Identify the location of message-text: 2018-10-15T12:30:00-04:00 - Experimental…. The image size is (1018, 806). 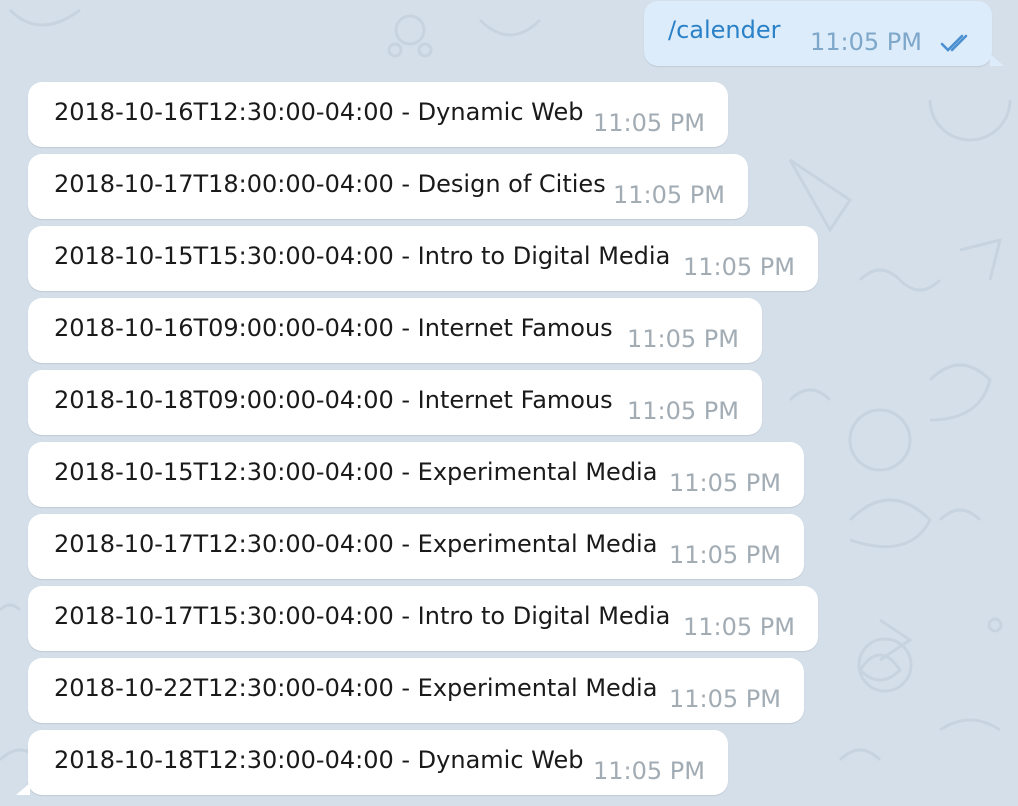
(356, 472).